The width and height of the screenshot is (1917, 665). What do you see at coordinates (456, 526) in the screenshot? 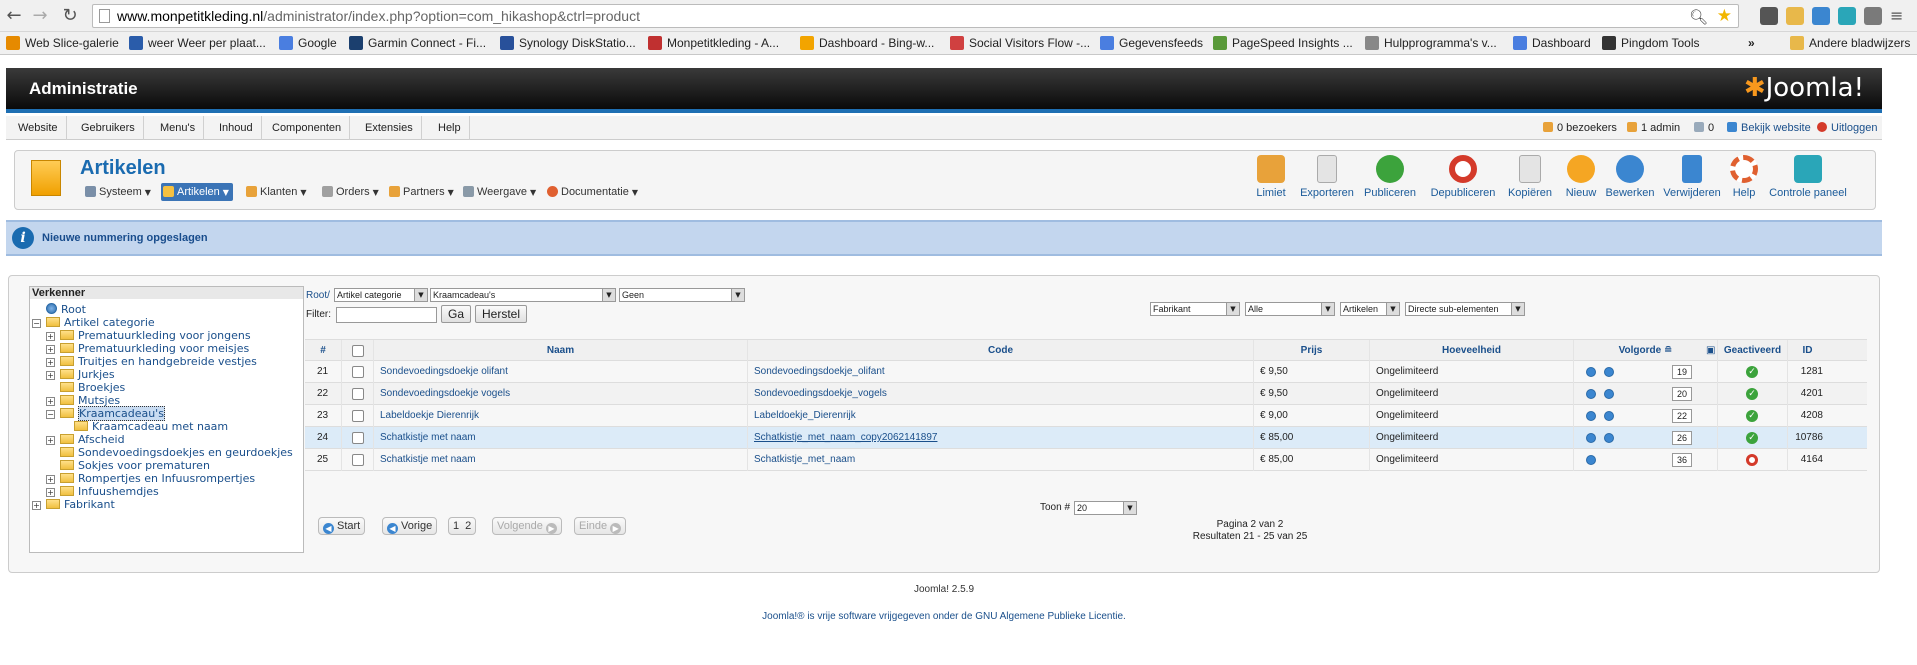
I see `page-1-link: 1` at bounding box center [456, 526].